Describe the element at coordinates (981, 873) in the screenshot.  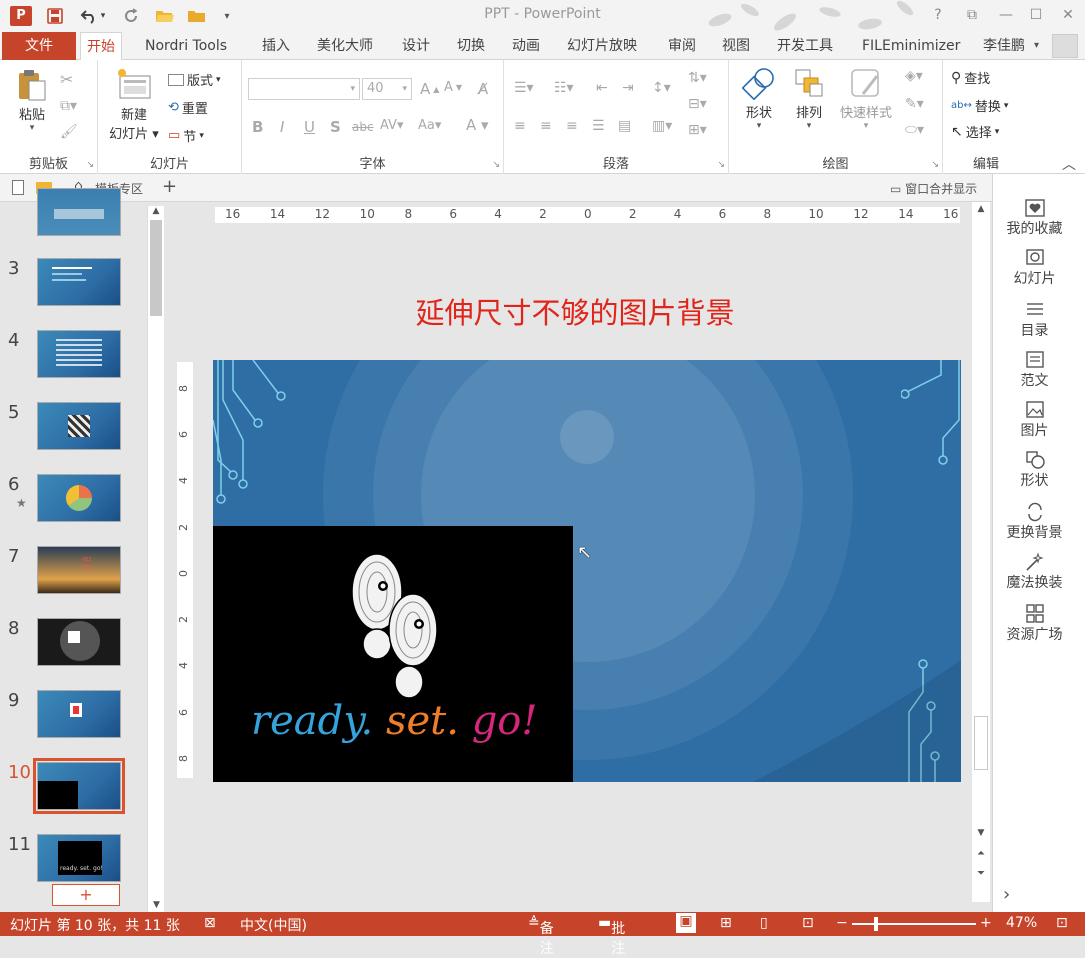
I see `next-slide-icon: ⏷` at that location.